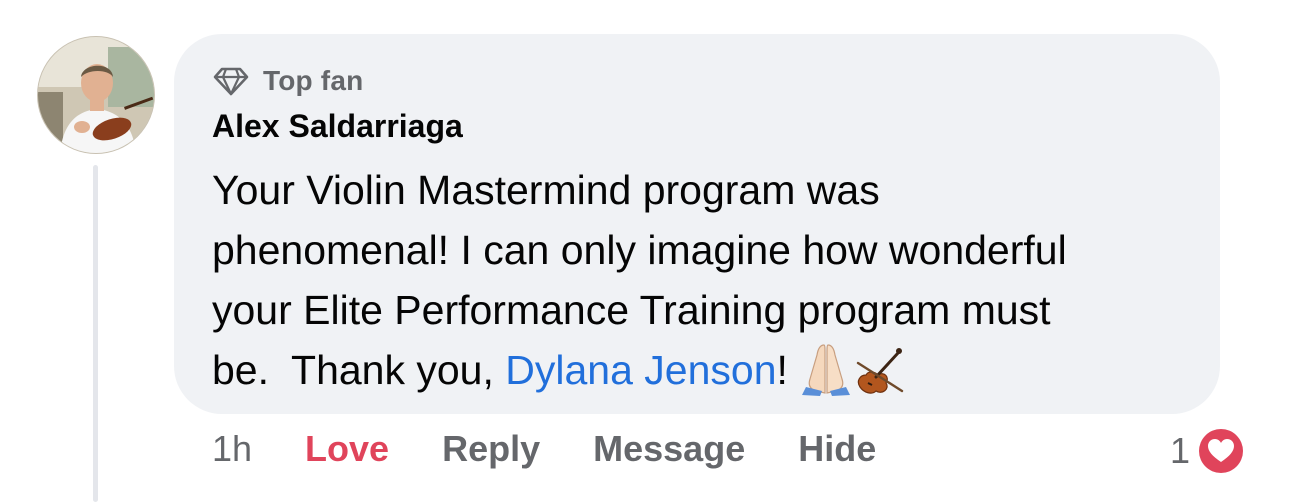  What do you see at coordinates (782, 370) in the screenshot?
I see `comment-text-segment: !` at bounding box center [782, 370].